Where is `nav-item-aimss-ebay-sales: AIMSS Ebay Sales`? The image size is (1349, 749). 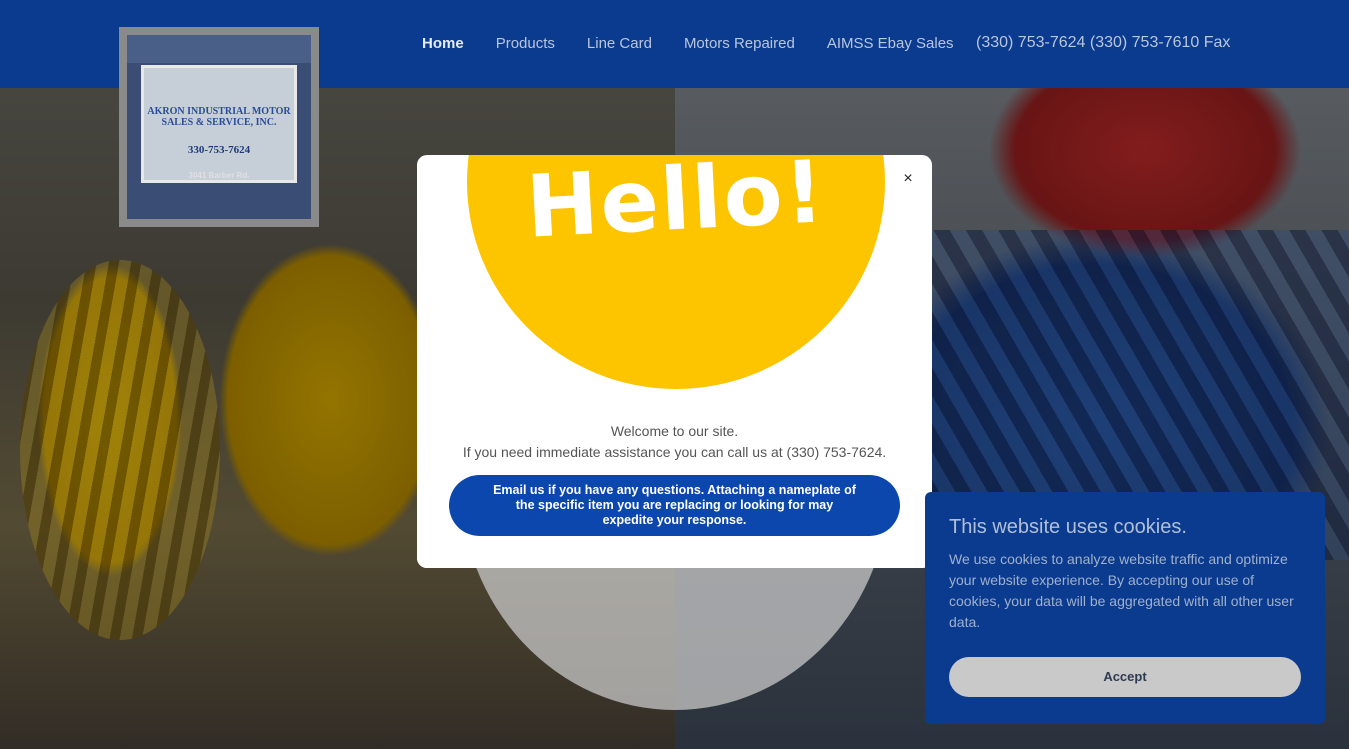
nav-item-aimss-ebay-sales: AIMSS Ebay Sales is located at coordinates (890, 43).